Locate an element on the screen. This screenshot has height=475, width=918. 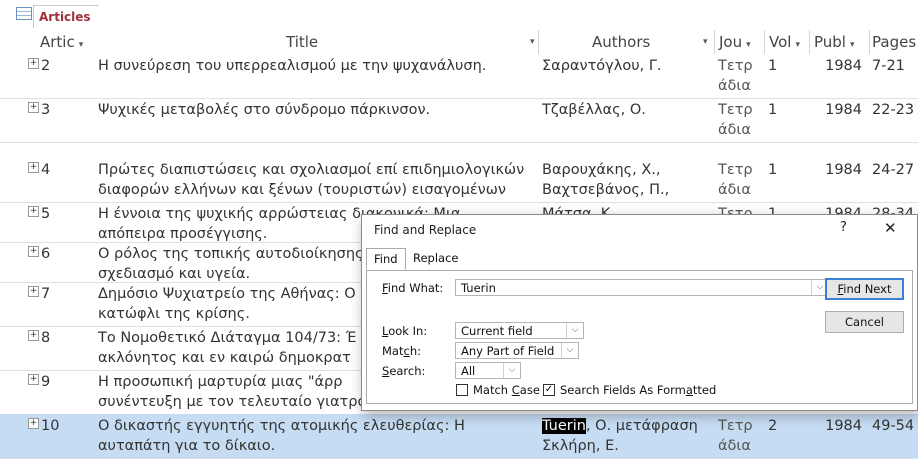
pages-cell: 7-21 is located at coordinates (895, 65).